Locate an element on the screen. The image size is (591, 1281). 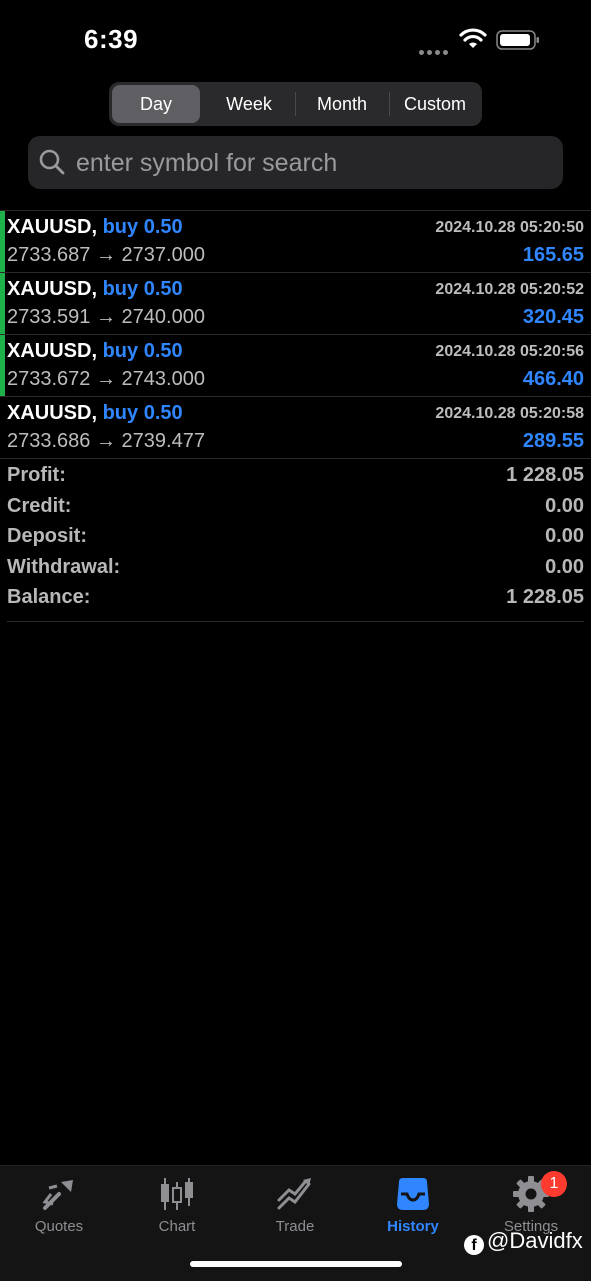
facebook-icon: f is located at coordinates (474, 1245).